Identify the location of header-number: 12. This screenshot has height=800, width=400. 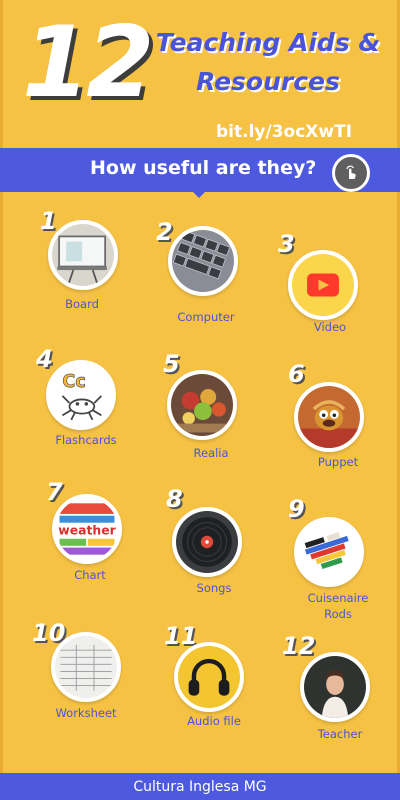
(88, 63).